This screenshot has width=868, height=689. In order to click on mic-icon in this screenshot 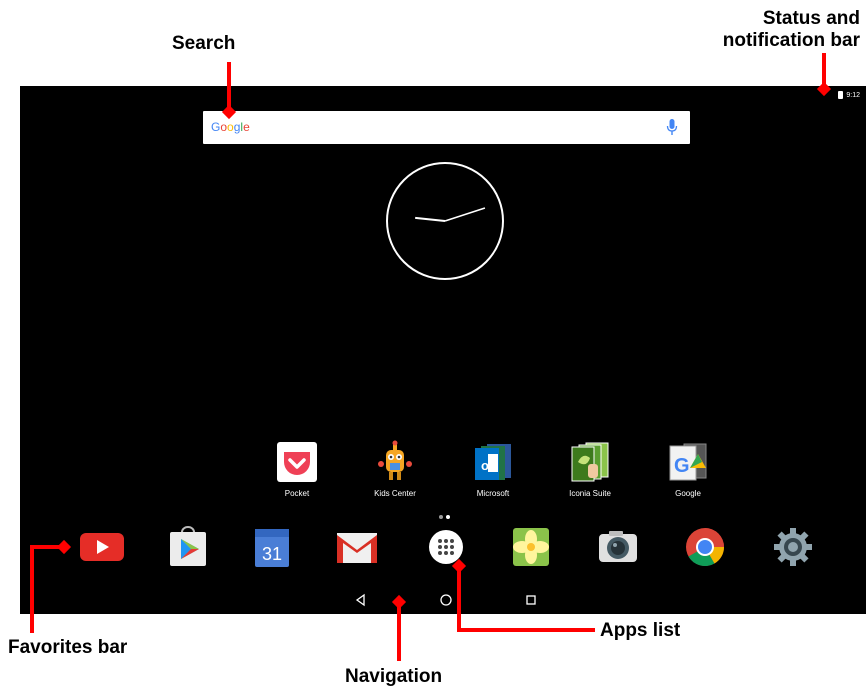, I will do `click(672, 127)`.